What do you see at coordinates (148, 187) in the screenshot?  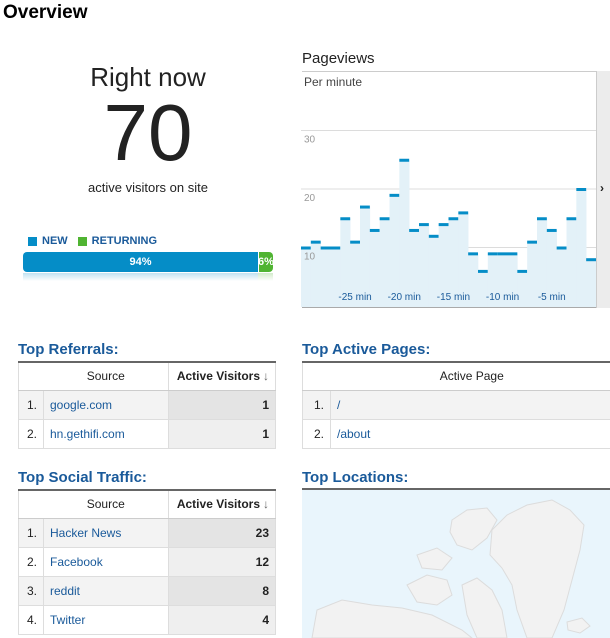 I see `active-visitors-subtitle: active visitors on site` at bounding box center [148, 187].